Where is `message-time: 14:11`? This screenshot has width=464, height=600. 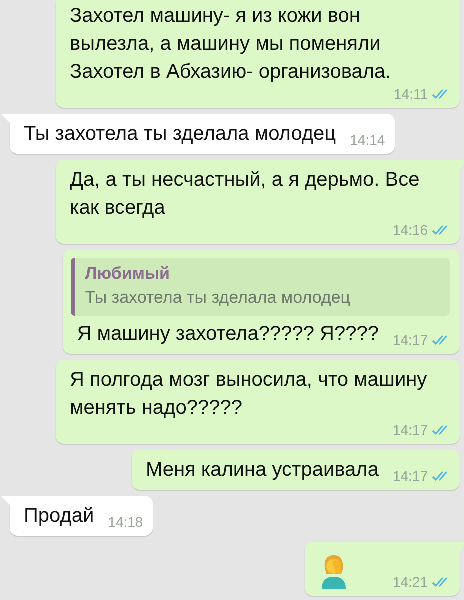
message-time: 14:11 is located at coordinates (411, 94).